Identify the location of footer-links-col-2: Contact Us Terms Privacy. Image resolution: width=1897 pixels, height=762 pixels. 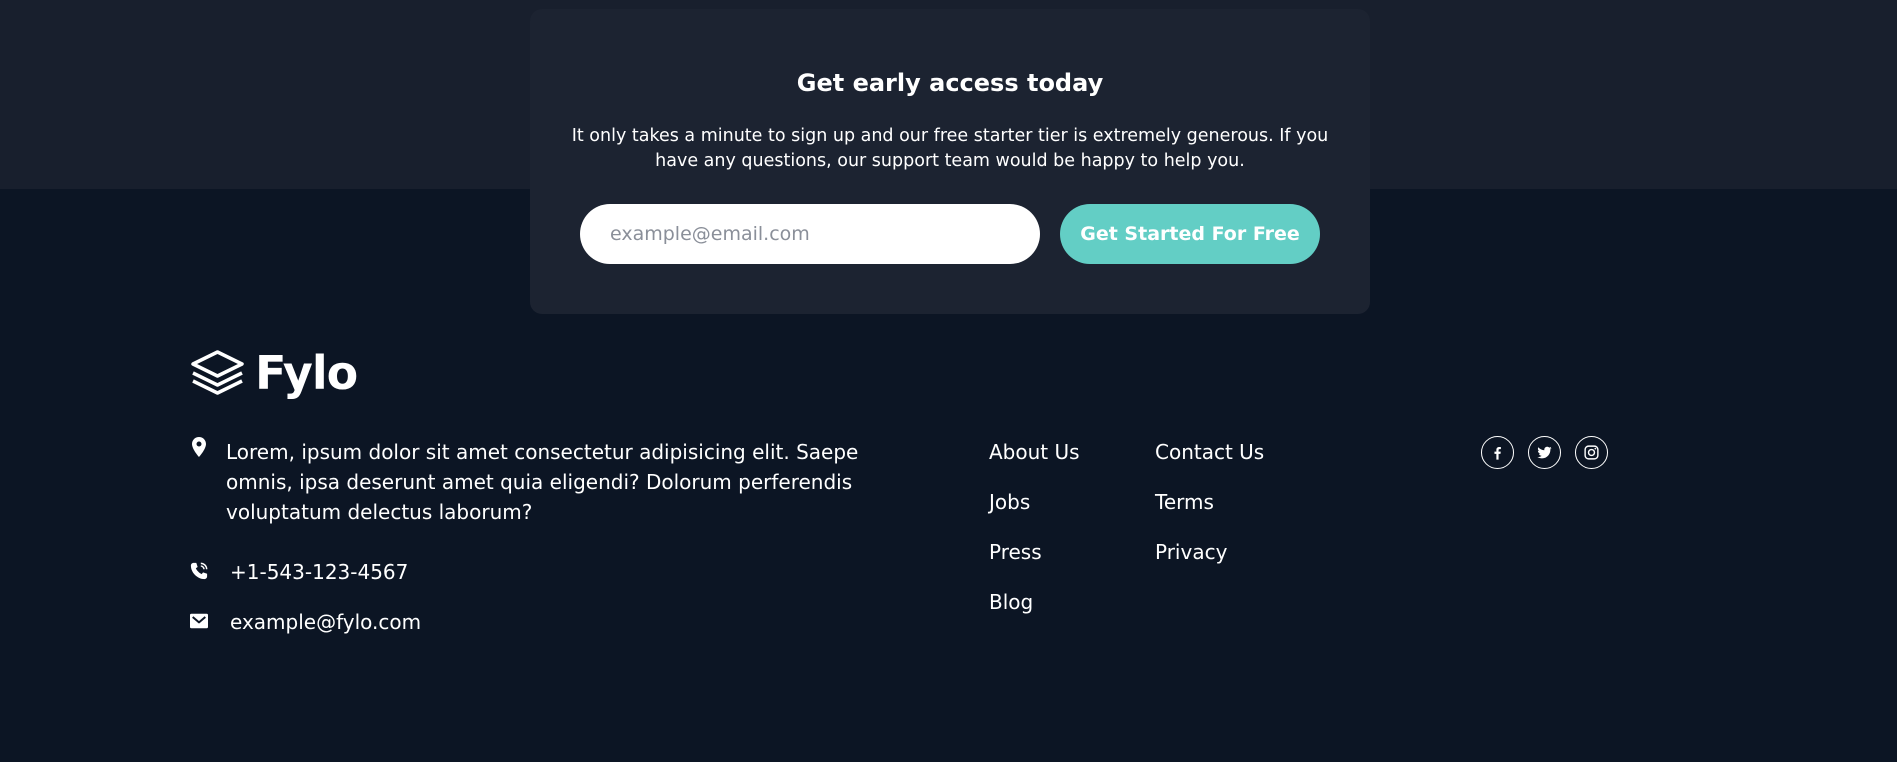
(1209, 512).